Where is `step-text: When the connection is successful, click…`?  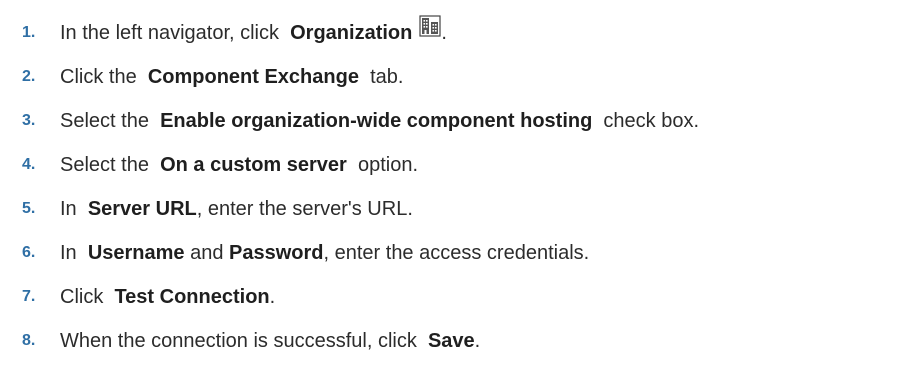
step-text: When the connection is successful, click… is located at coordinates (270, 340).